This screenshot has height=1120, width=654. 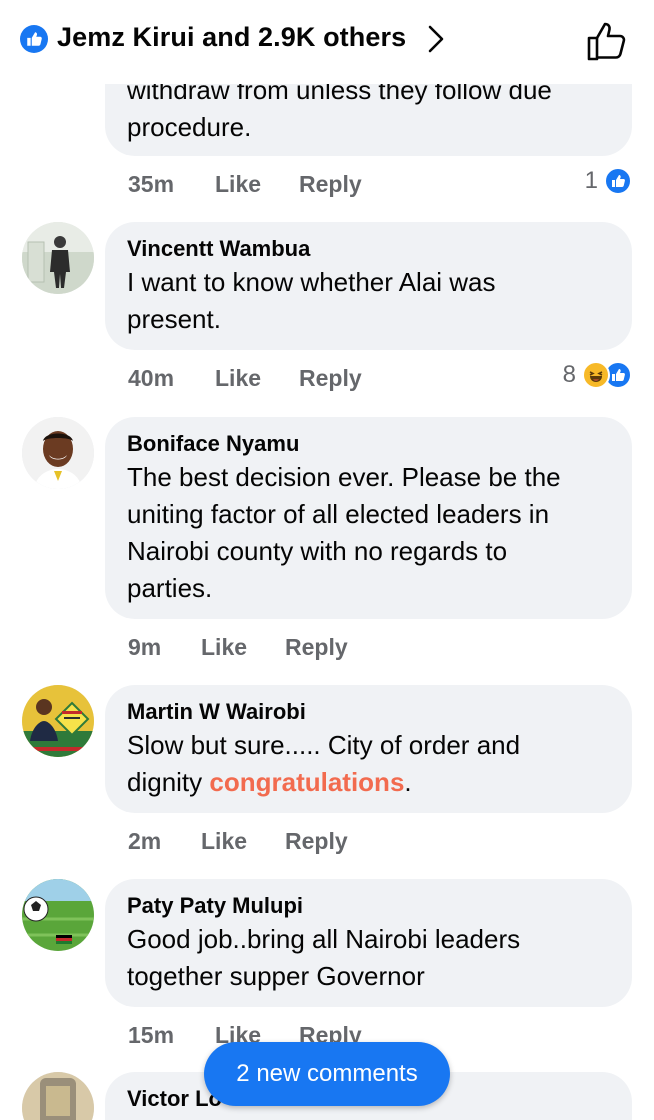 I want to click on comment-reactions: 1, so click(x=608, y=181).